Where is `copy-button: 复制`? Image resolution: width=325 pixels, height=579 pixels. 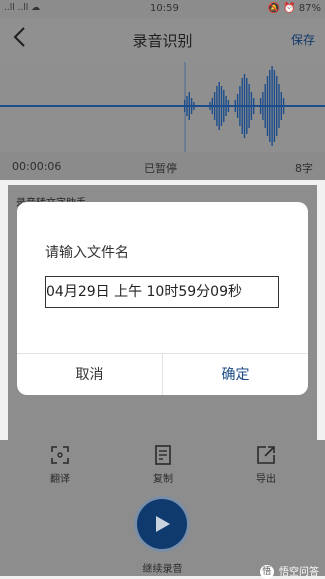
copy-button: 复制 is located at coordinates (163, 464).